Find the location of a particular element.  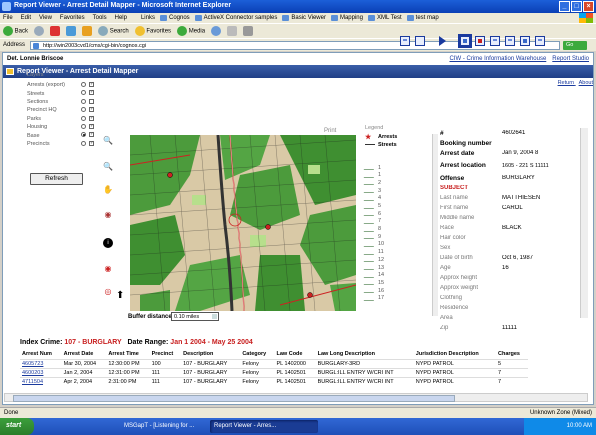

buffer-distance-select: 0.10 miles is located at coordinates (195, 316).